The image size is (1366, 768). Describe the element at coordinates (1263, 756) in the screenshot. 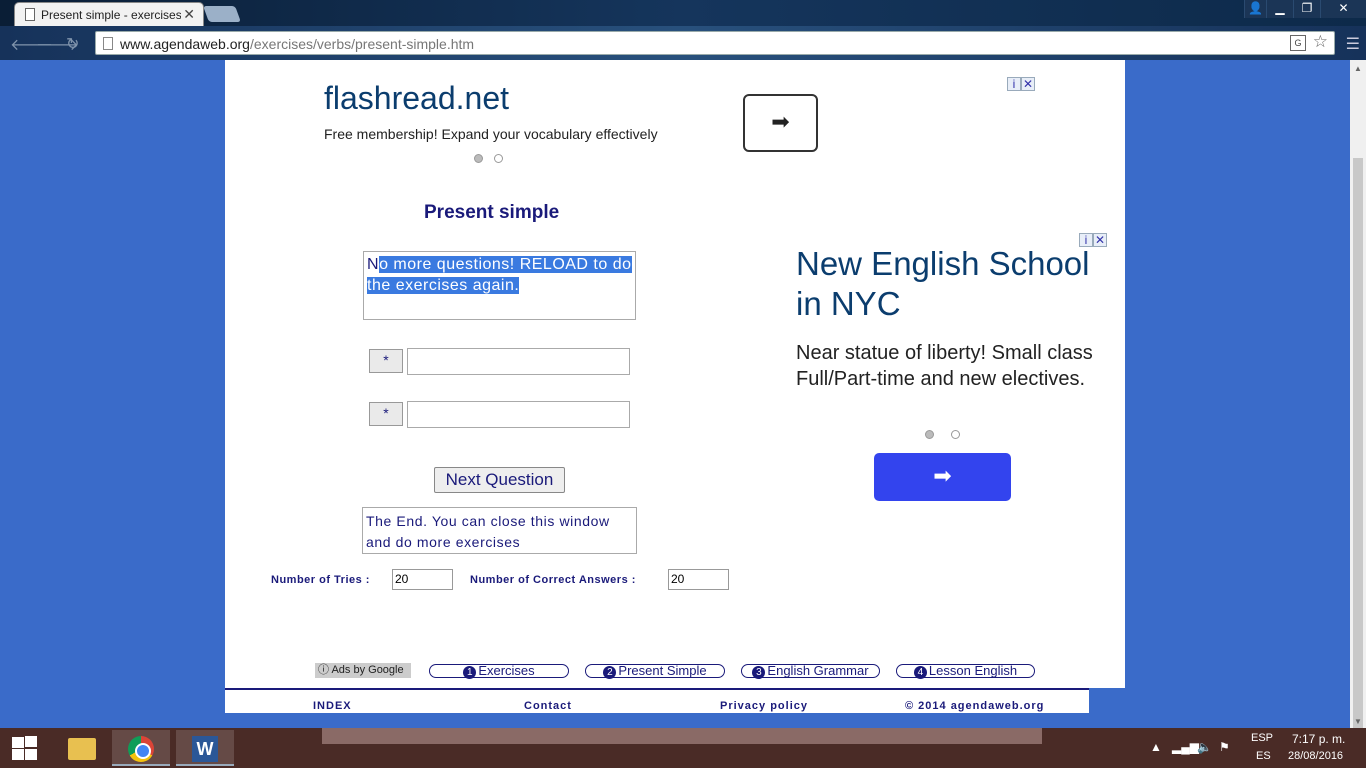

I see `locale-indicator: ES` at that location.